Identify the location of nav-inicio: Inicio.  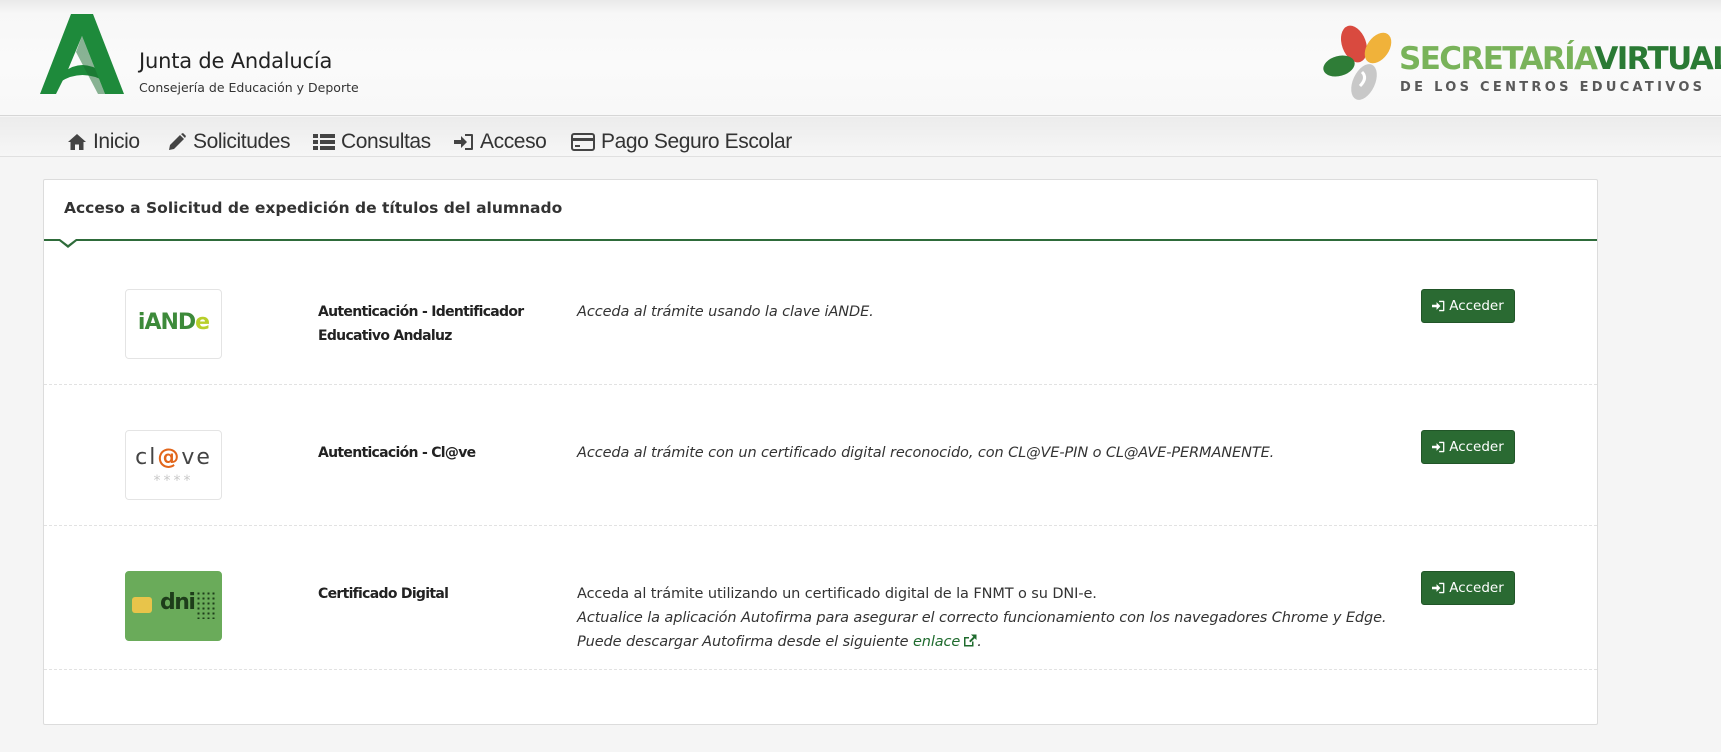
(103, 142).